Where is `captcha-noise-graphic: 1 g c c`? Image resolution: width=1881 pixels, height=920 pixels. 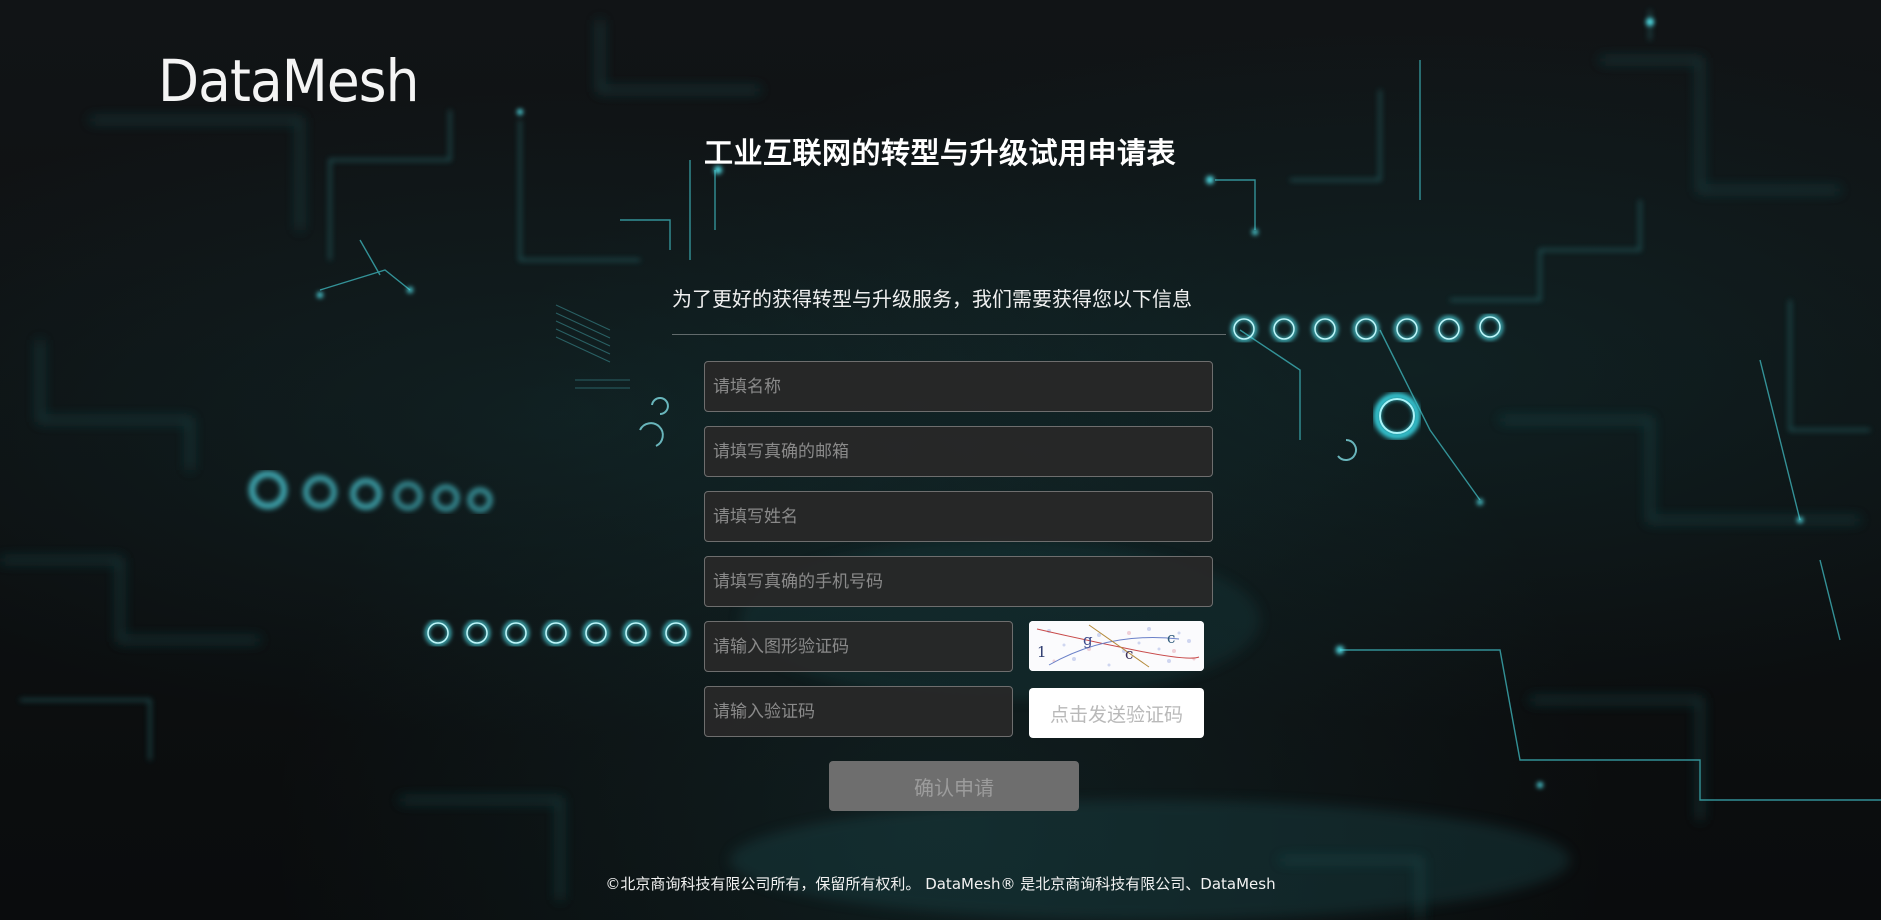
captcha-noise-graphic: 1 g c c is located at coordinates (1116, 646).